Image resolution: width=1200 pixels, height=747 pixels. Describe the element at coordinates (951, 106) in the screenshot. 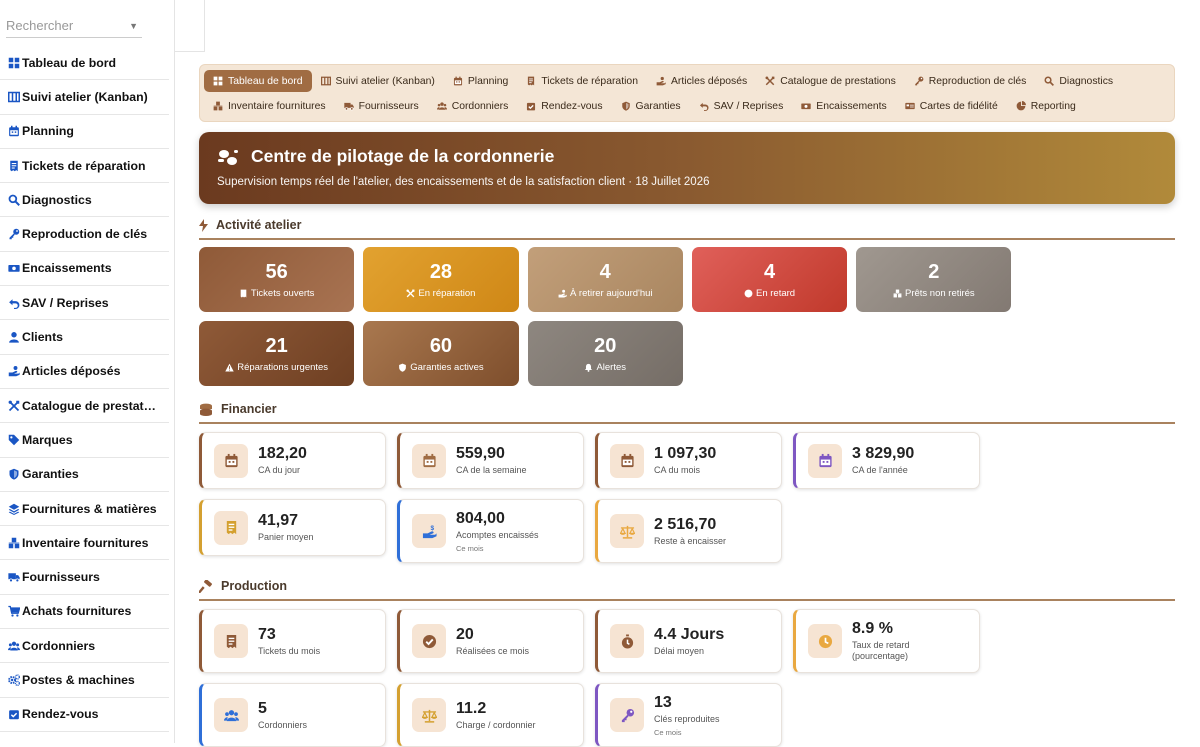

I see `nav-tab-card: Cartes de fidélité` at that location.